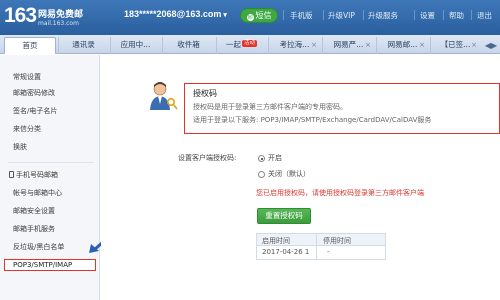  I want to click on tab-event: 一起 活动, so click(241, 45).